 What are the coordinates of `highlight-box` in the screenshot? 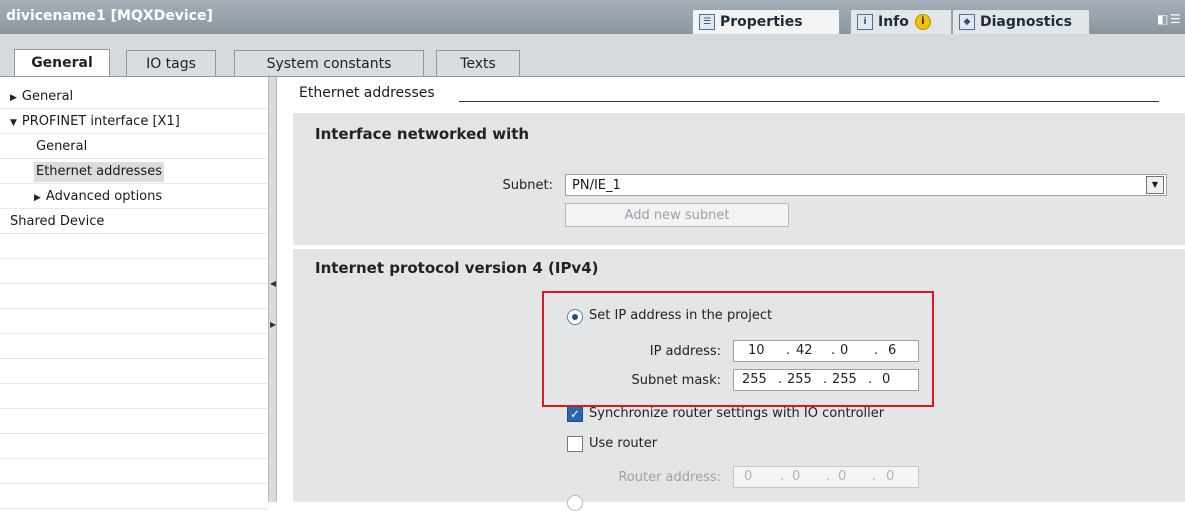 It's located at (738, 349).